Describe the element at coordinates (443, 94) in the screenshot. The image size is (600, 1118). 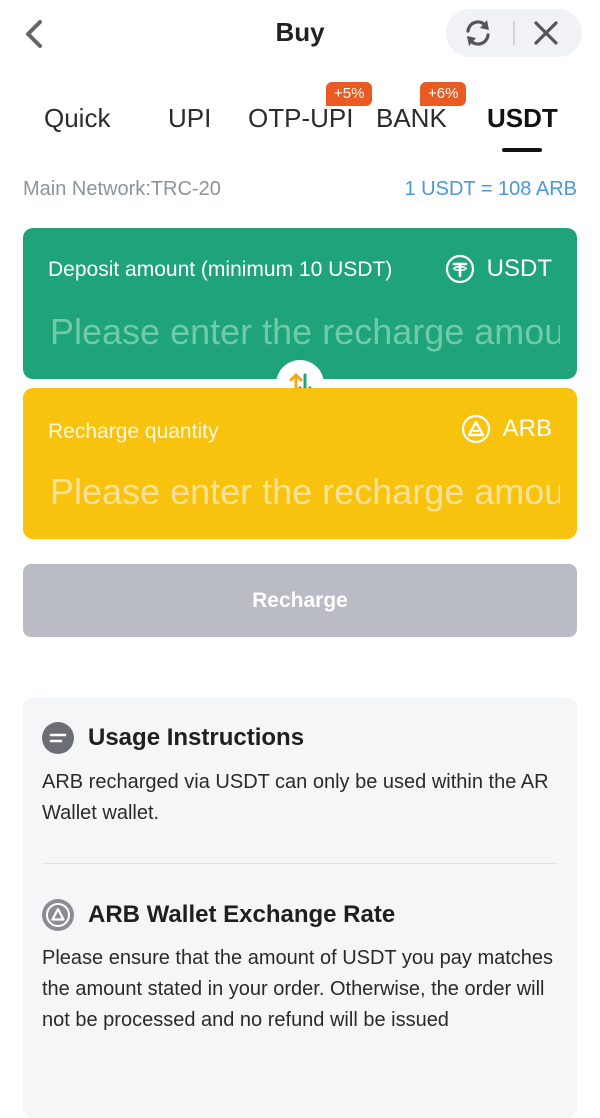
I see `bank-bonus-badge: +6%` at that location.